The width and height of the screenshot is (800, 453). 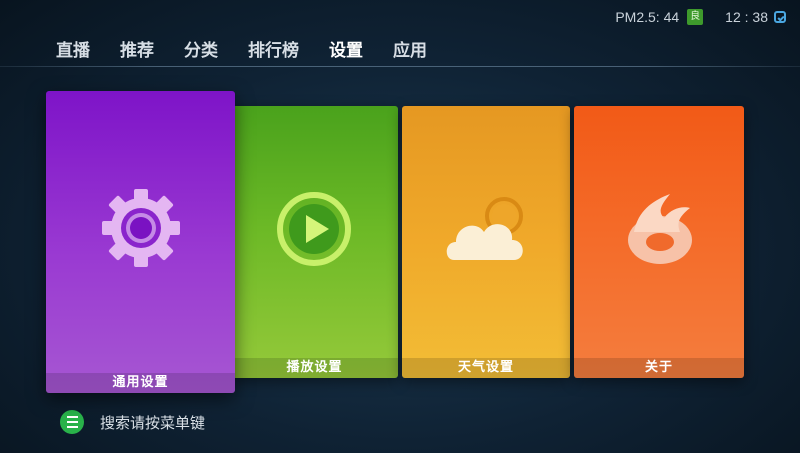 What do you see at coordinates (346, 51) in the screenshot?
I see `tab-settings: 设置` at bounding box center [346, 51].